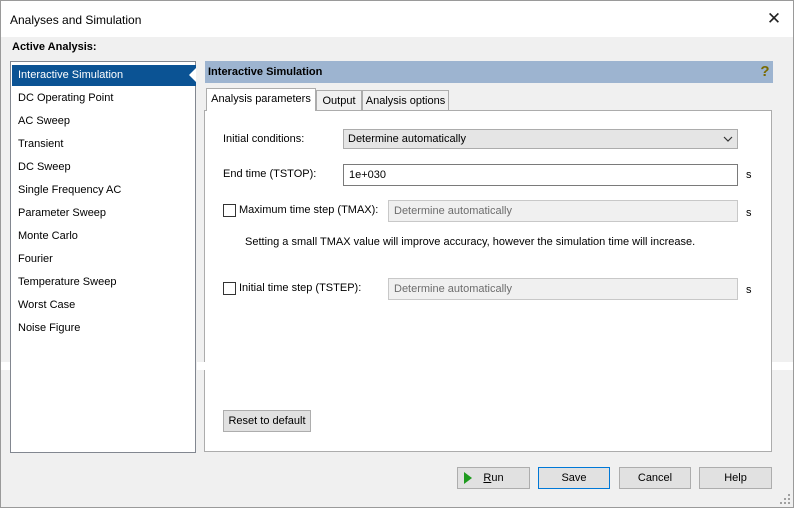  I want to click on analysis-item-parameter-sweep: Parameter Sweep, so click(104, 213).